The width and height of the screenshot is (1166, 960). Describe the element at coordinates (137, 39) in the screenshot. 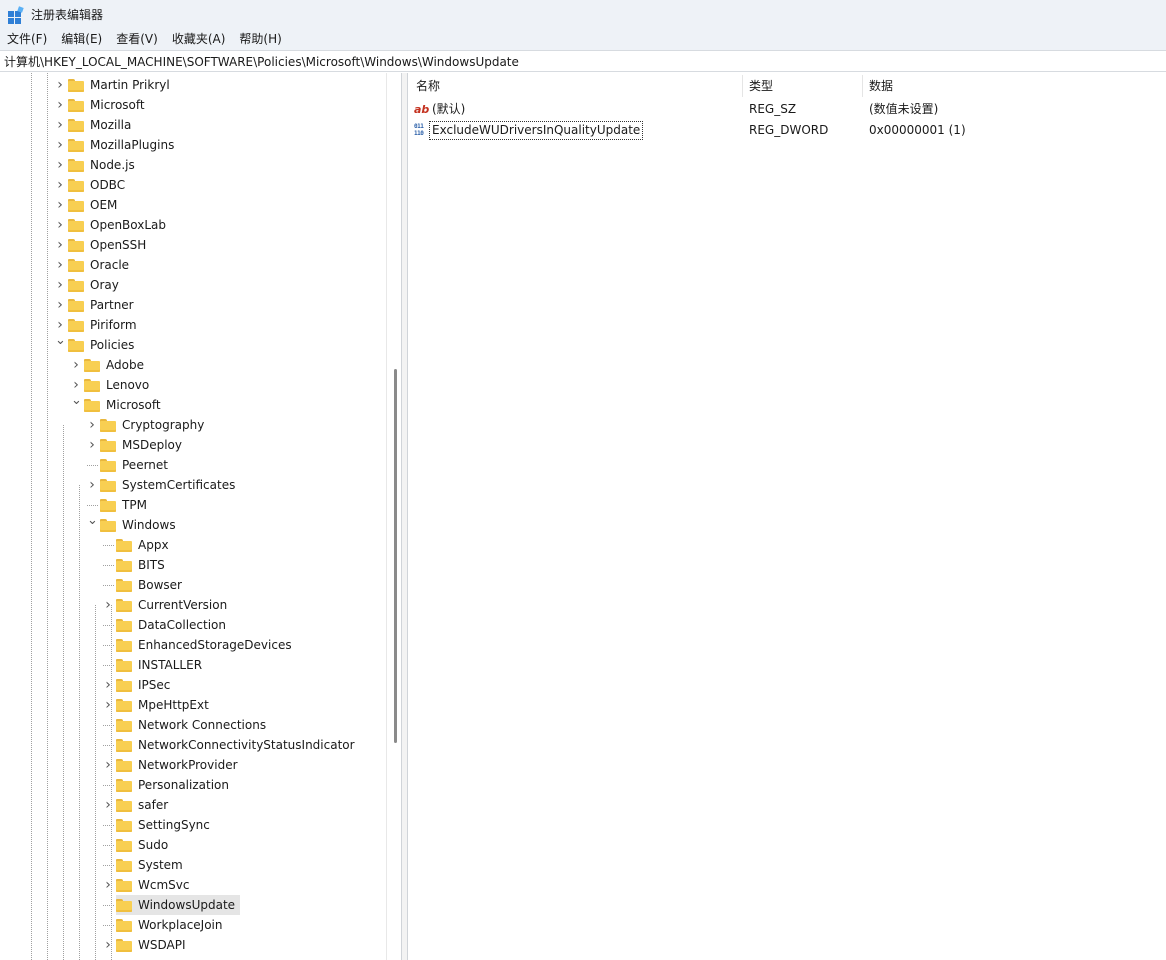

I see `menu-view: 查看(V)` at that location.